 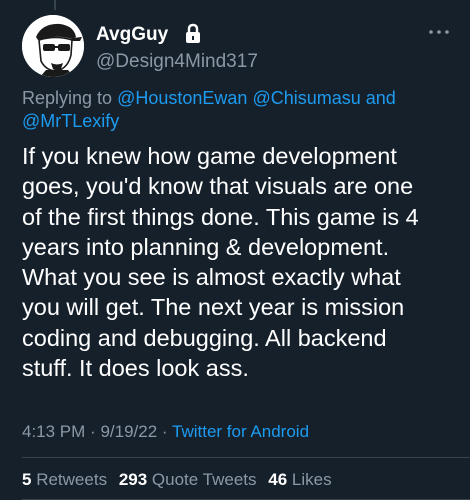 What do you see at coordinates (53, 431) in the screenshot?
I see `tweet-time: 4:13 PM` at bounding box center [53, 431].